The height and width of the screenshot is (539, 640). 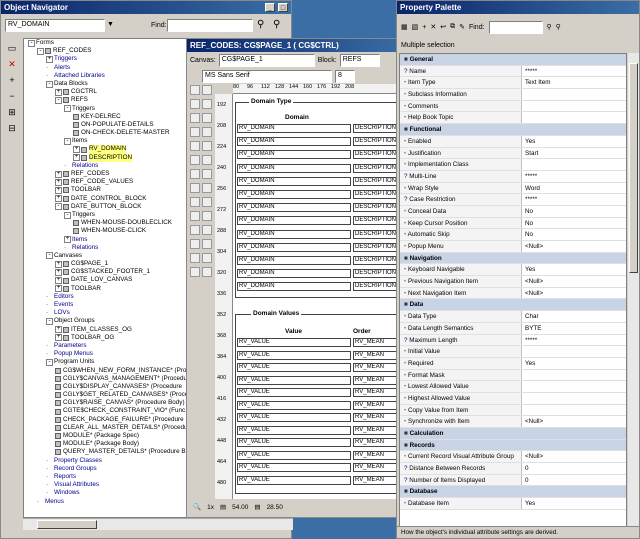 I want to click on property-row: ? Distance Between Records 0, so click(x=513, y=469).